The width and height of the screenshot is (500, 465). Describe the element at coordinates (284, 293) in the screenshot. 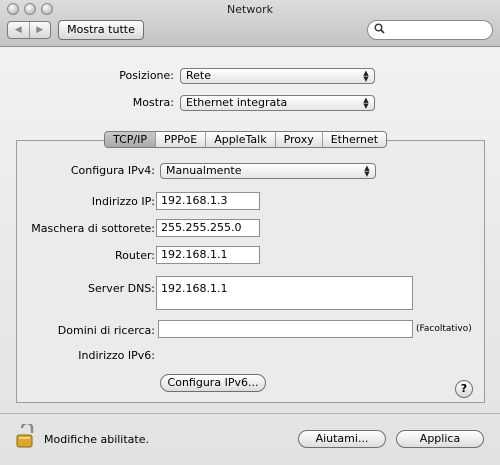

I see `dns-server-field: 192.168.1.1` at that location.